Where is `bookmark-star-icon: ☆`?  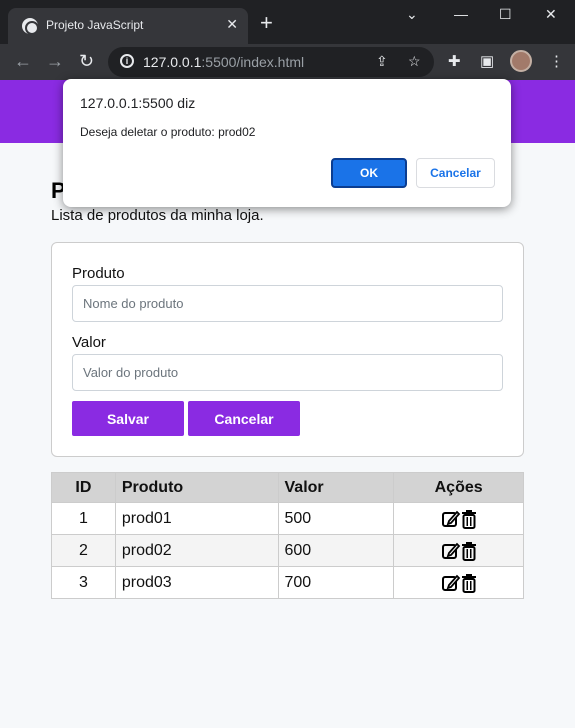 bookmark-star-icon: ☆ is located at coordinates (414, 61).